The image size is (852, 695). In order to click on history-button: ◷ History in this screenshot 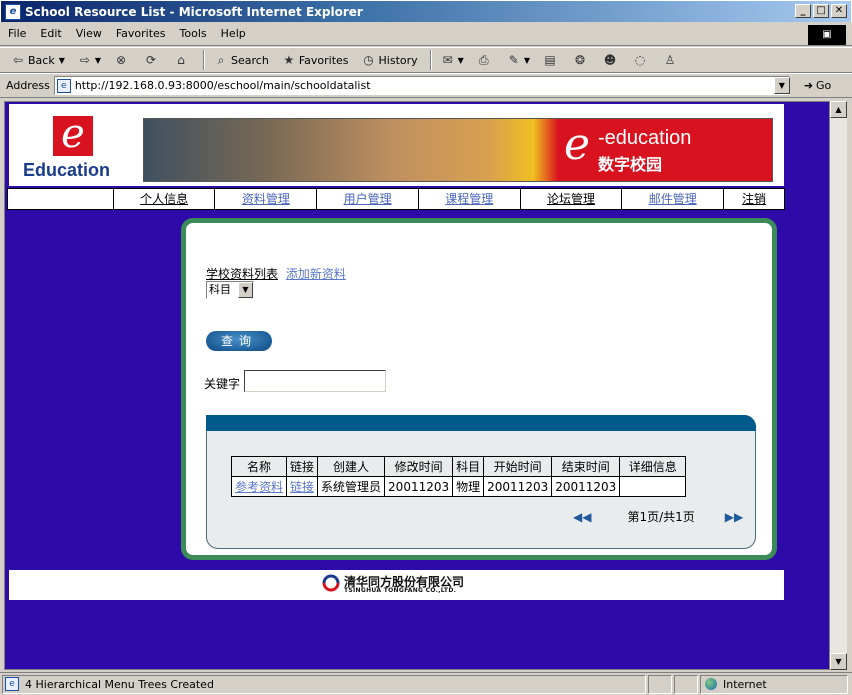, I will do `click(389, 60)`.